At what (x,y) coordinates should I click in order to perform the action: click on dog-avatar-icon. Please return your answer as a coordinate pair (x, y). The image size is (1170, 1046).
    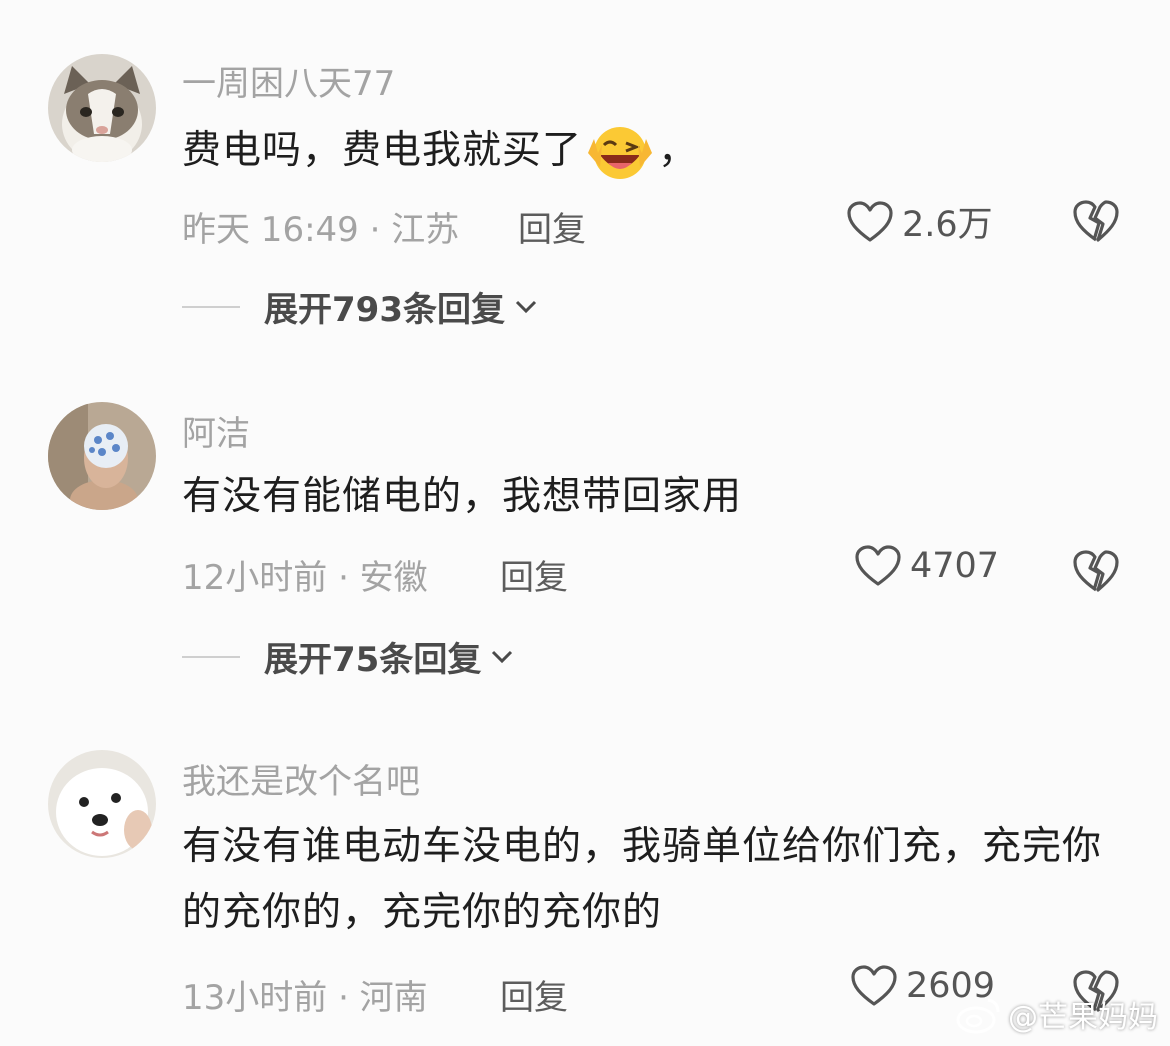
    Looking at the image, I should click on (102, 804).